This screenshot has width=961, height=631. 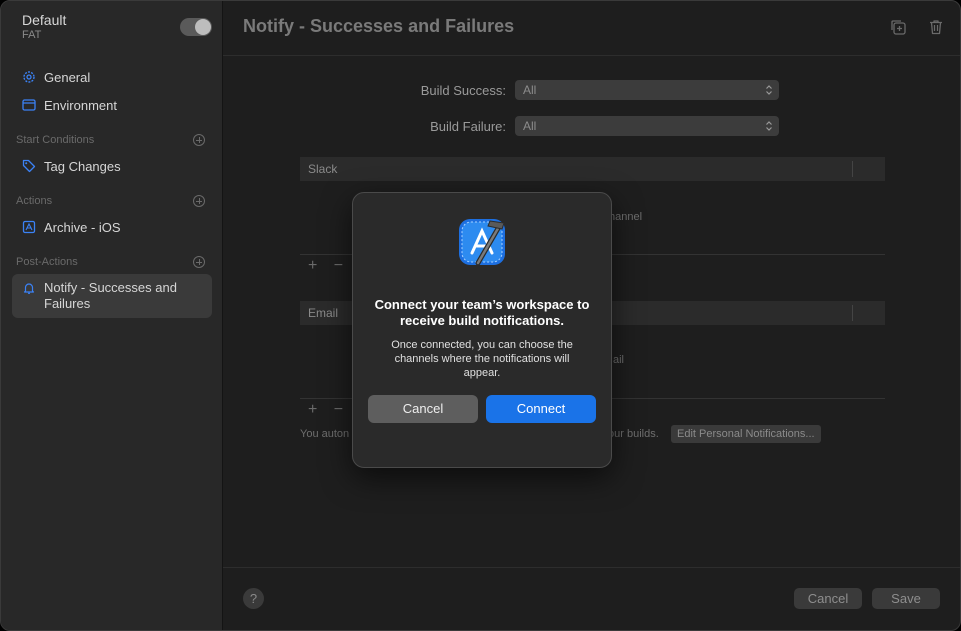 What do you see at coordinates (484, 241) in the screenshot?
I see `xcode-icon` at bounding box center [484, 241].